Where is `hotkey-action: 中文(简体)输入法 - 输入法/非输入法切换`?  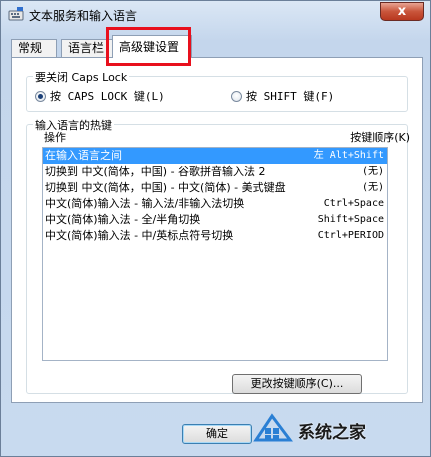 hotkey-action: 中文(简体)输入法 - 输入法/非输入法切换 is located at coordinates (145, 203).